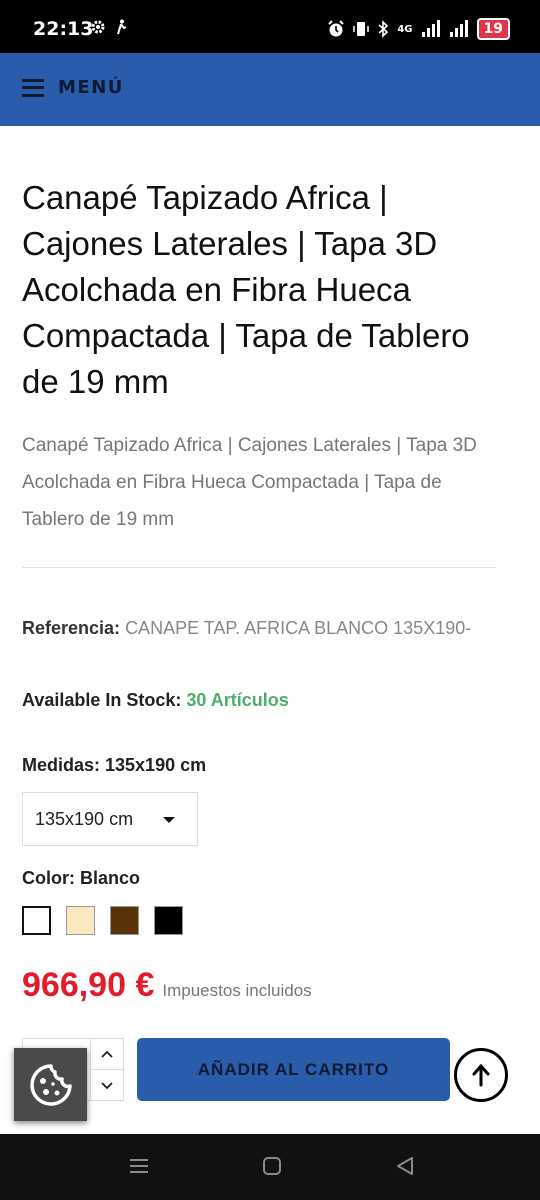  Describe the element at coordinates (270, 89) in the screenshot. I see `site-navbar: MENÚ` at that location.